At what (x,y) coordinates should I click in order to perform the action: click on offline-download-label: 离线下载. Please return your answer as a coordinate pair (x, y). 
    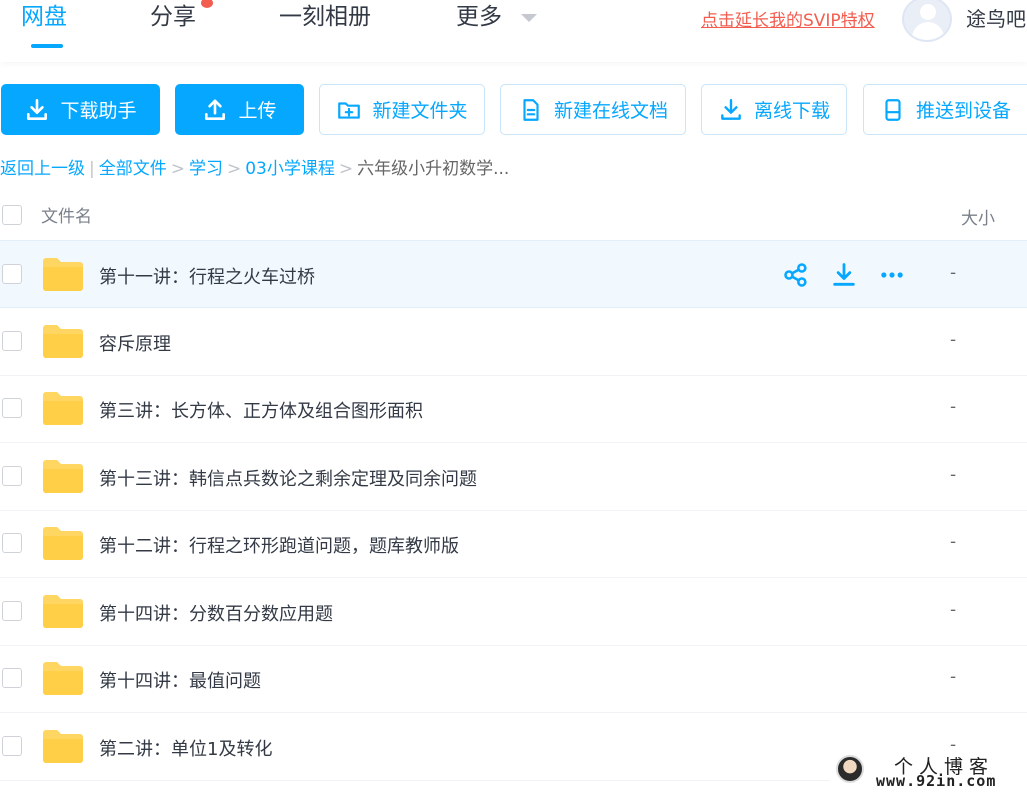
    Looking at the image, I should click on (791, 111).